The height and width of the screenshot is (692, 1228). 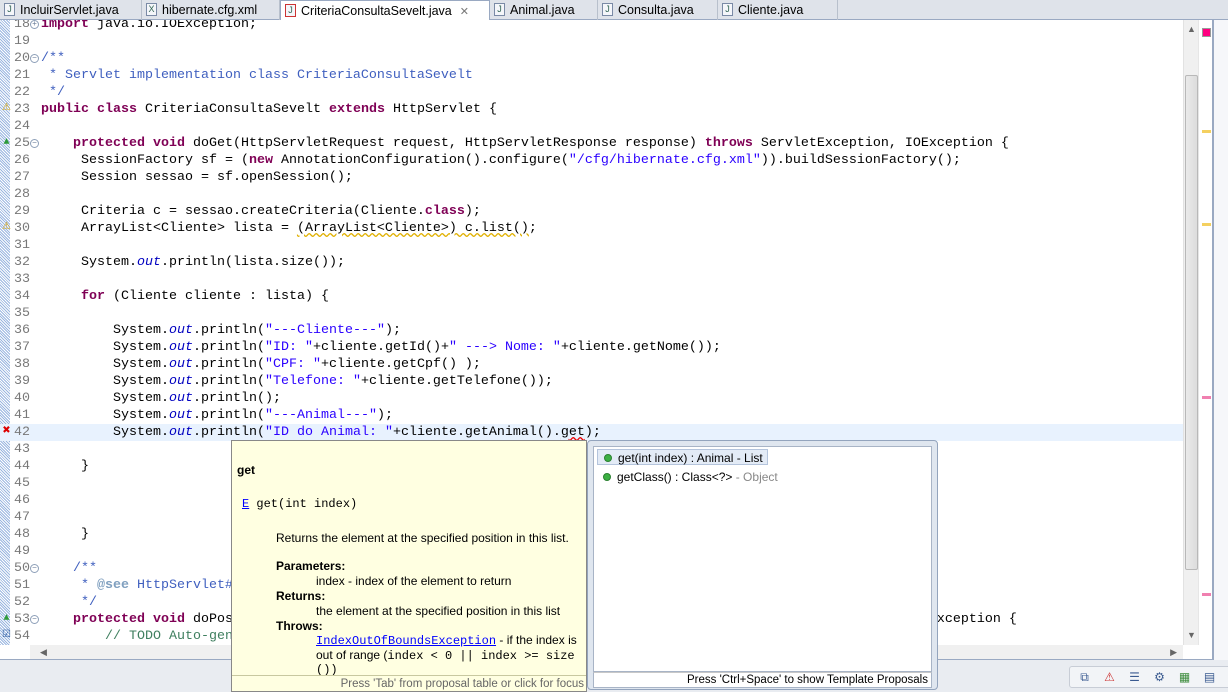 I want to click on tab-criteriaconsultasevelt: J CriteriaConsultaSevelt.java ✕, so click(x=385, y=10).